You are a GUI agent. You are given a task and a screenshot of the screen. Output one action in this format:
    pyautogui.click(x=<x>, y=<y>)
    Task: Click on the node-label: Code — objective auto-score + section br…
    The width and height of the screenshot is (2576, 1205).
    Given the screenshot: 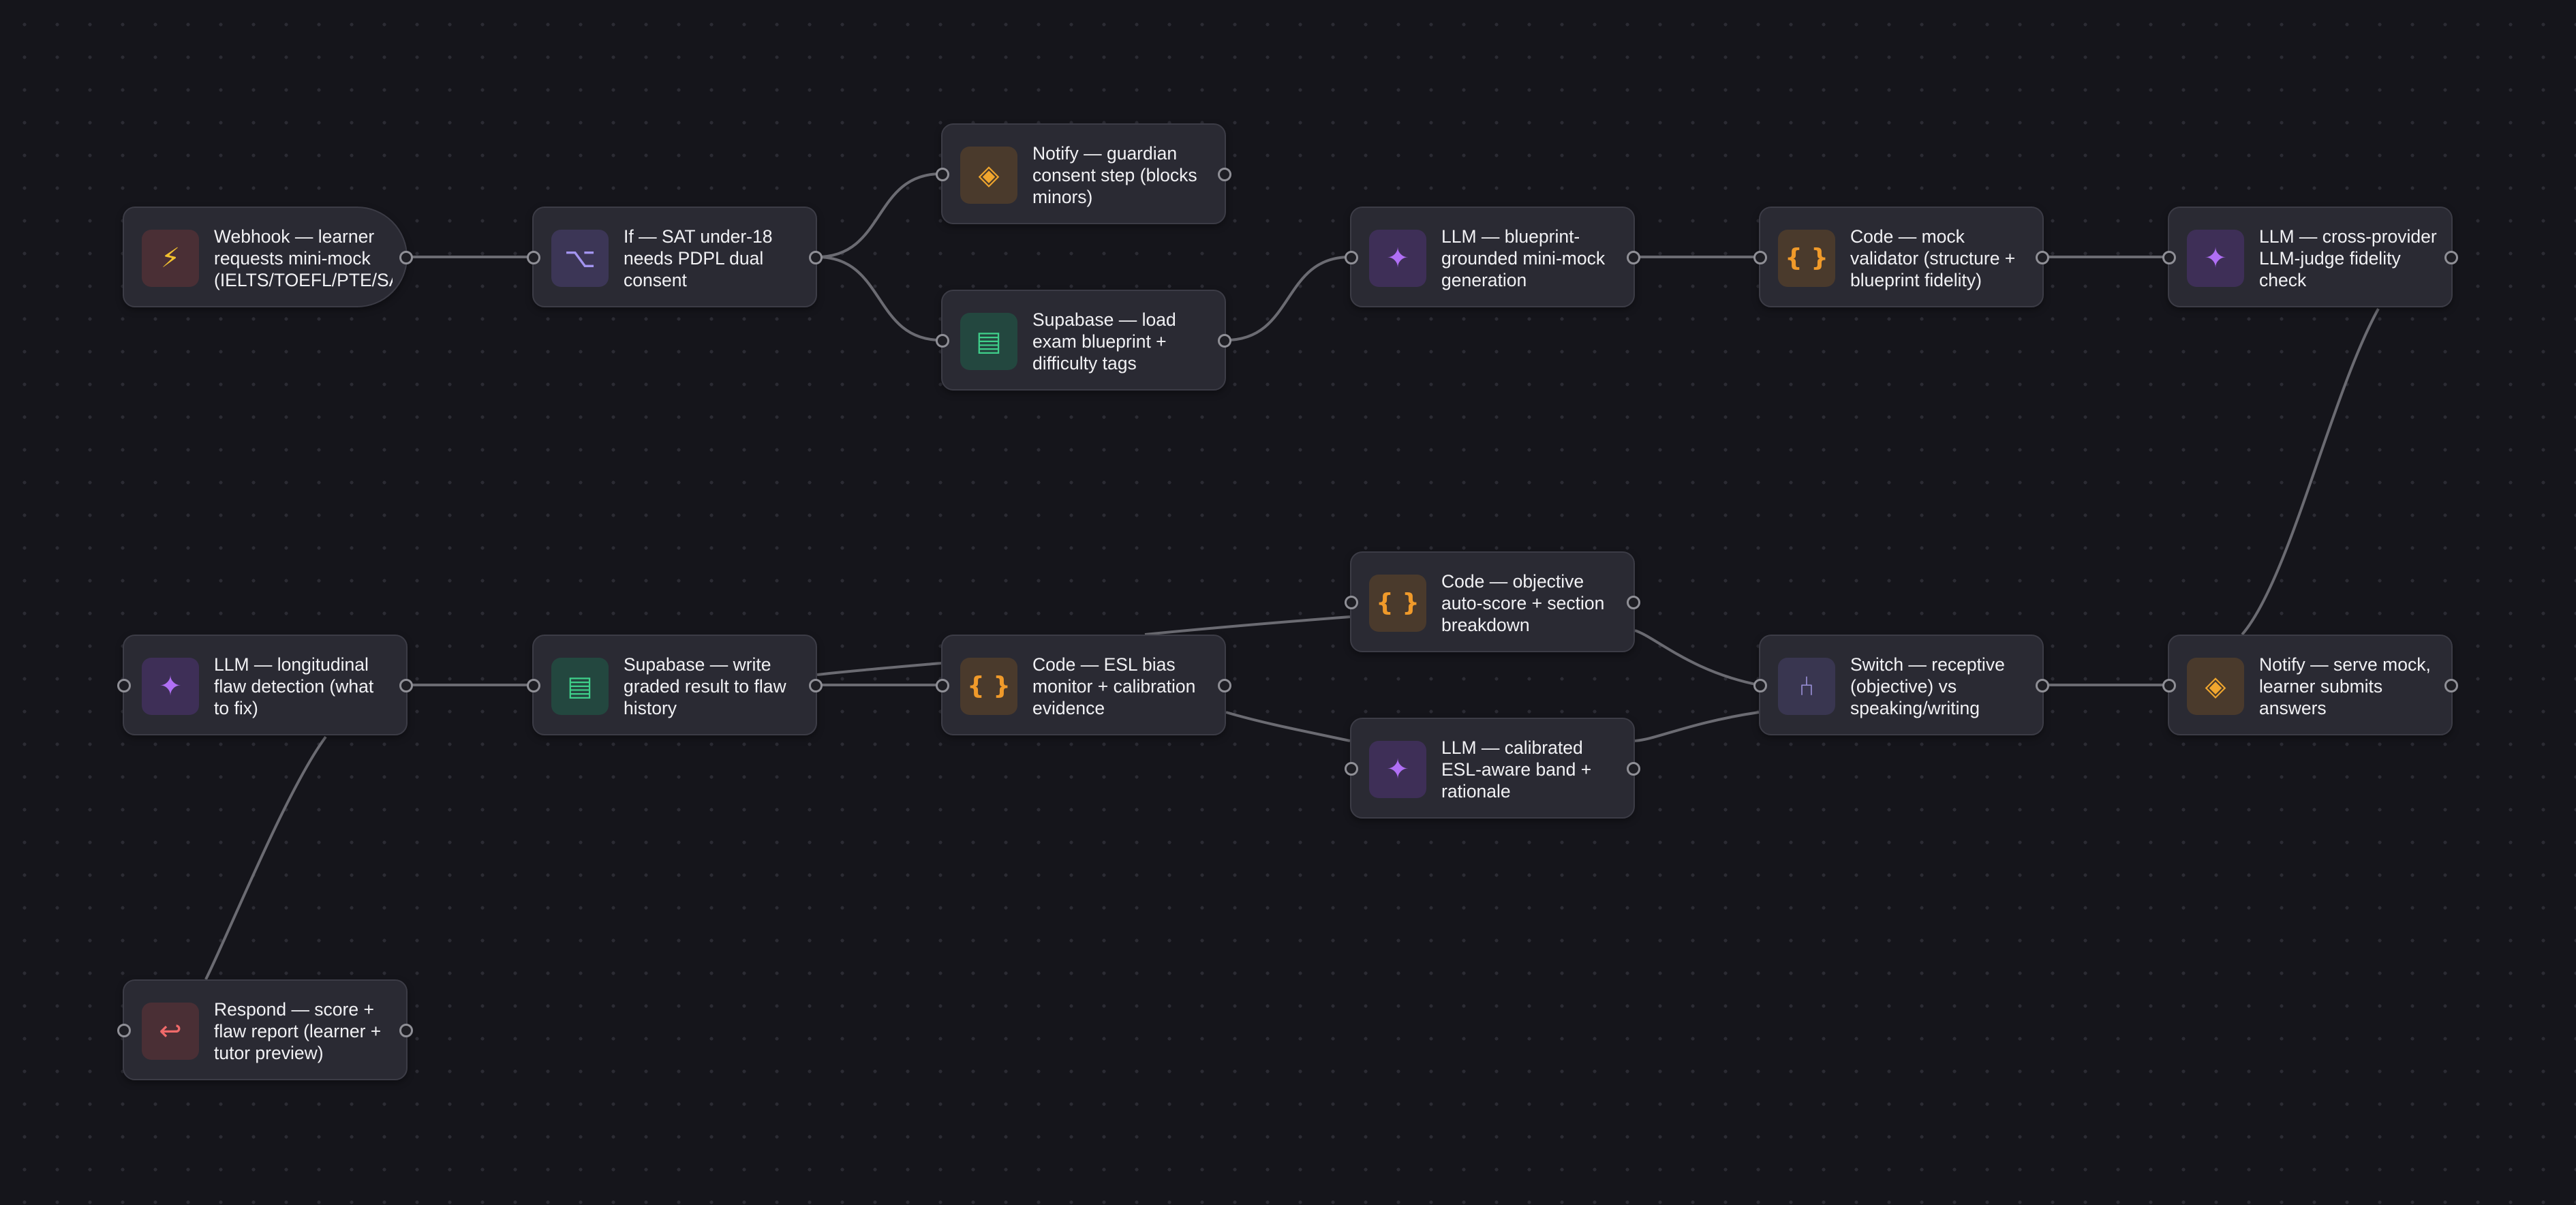 What is the action you would take?
    pyautogui.click(x=1523, y=603)
    